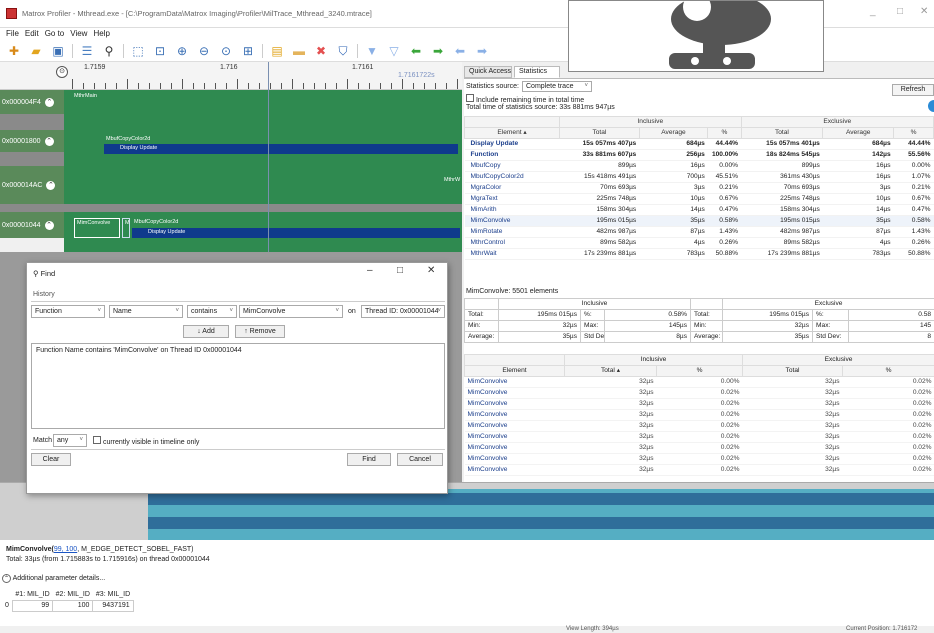 Image resolution: width=934 pixels, height=633 pixels. Describe the element at coordinates (372, 51) in the screenshot. I see `funnel-icon: ▼` at that location.